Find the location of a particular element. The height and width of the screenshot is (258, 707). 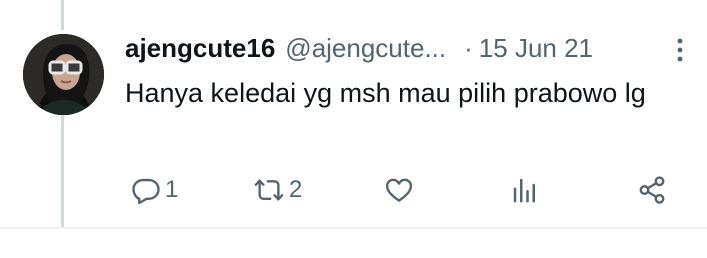

share-icon is located at coordinates (652, 190).